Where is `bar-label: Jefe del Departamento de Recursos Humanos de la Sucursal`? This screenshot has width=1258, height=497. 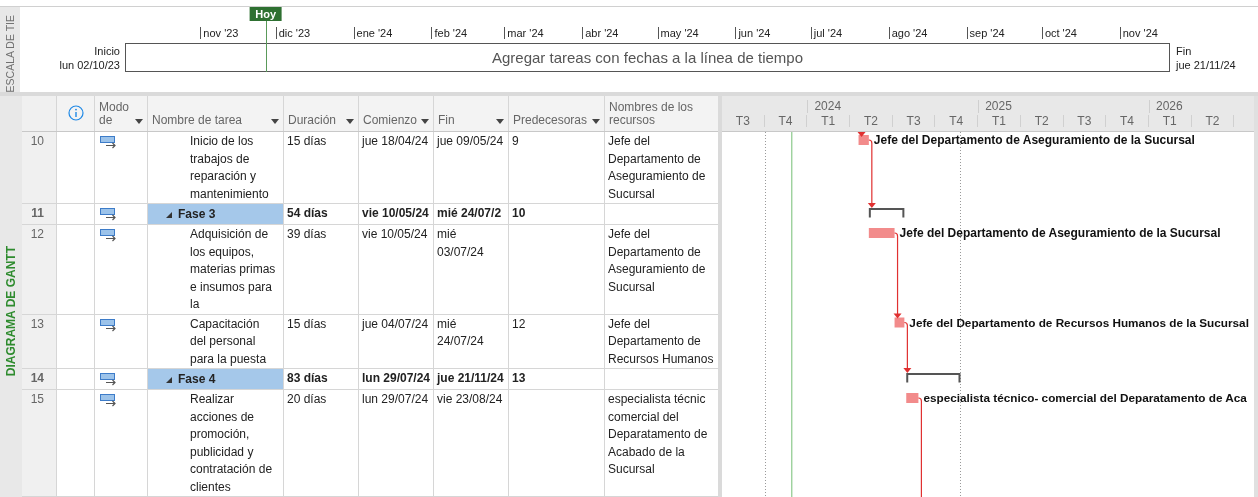 bar-label: Jefe del Departamento de Recursos Humanos de la Sucursal is located at coordinates (1079, 322).